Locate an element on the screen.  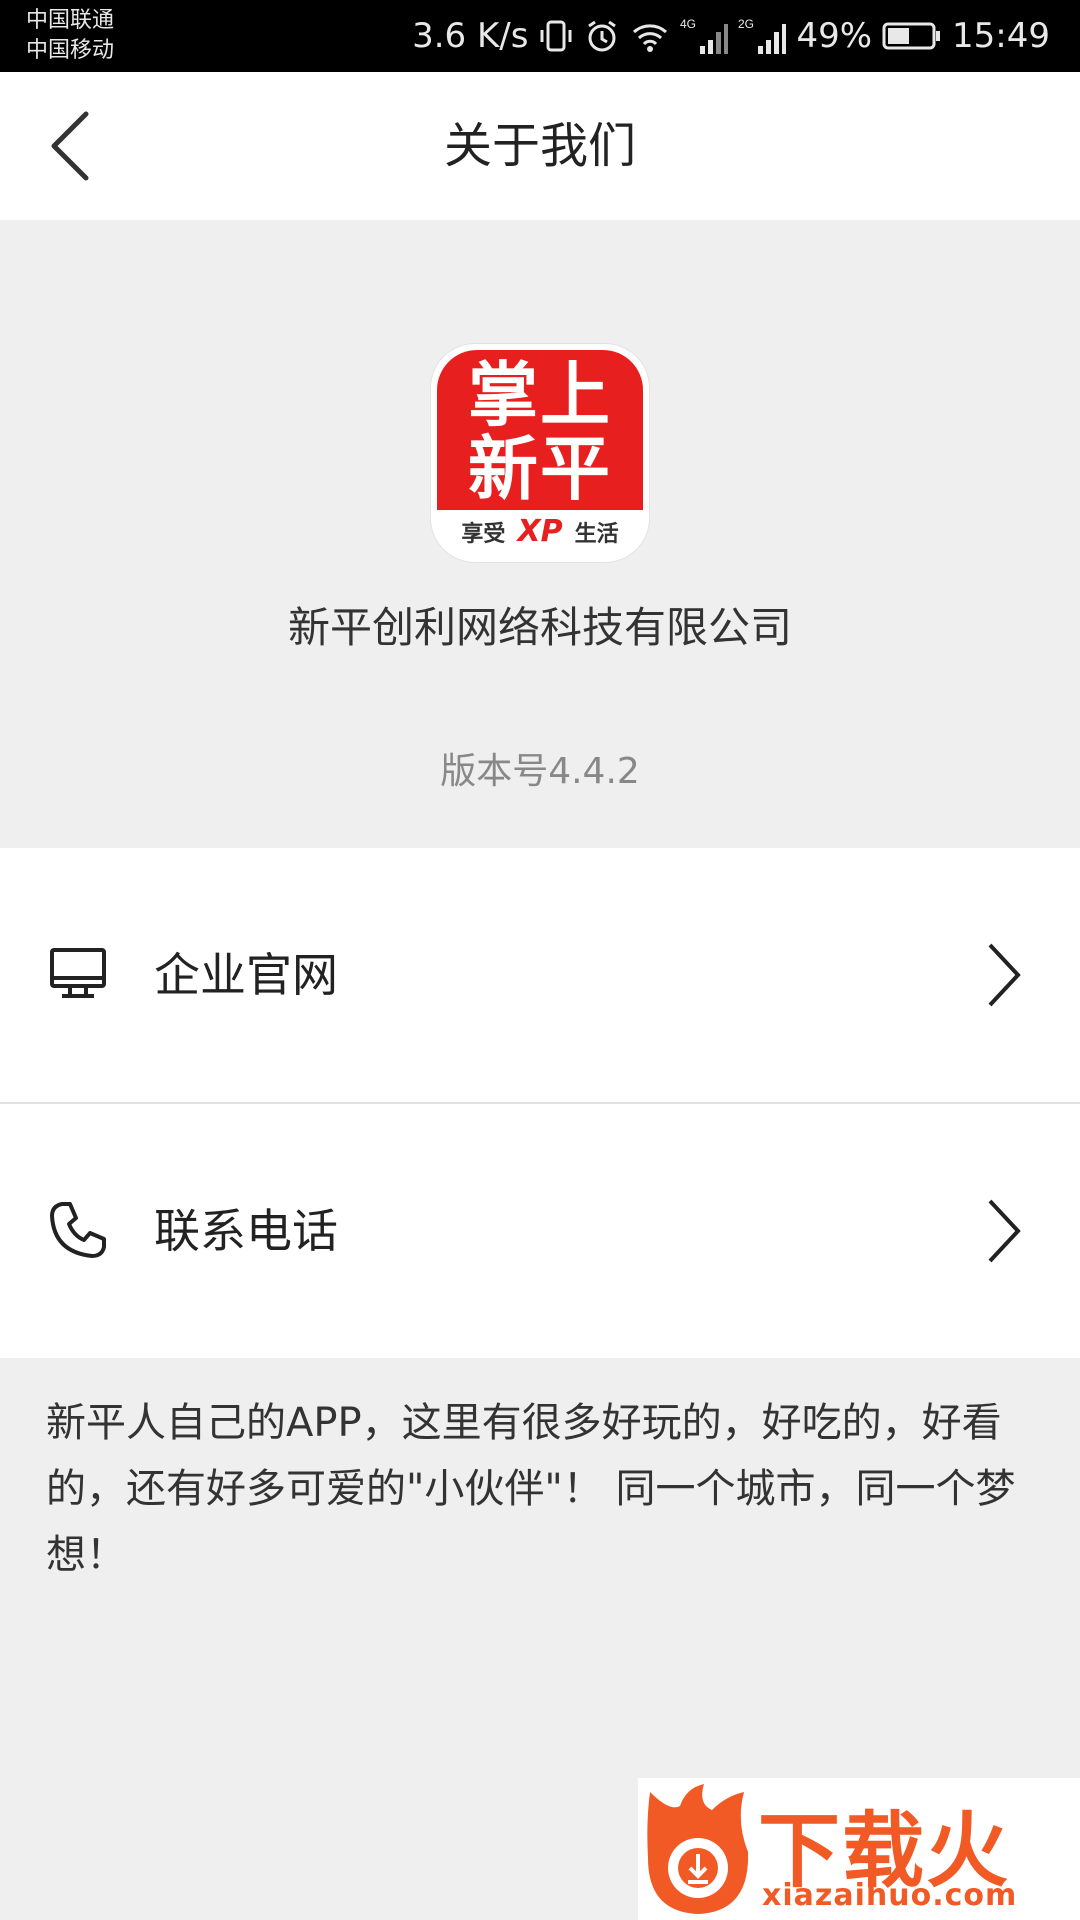
nav-bar: 关于我们 is located at coordinates (540, 146).